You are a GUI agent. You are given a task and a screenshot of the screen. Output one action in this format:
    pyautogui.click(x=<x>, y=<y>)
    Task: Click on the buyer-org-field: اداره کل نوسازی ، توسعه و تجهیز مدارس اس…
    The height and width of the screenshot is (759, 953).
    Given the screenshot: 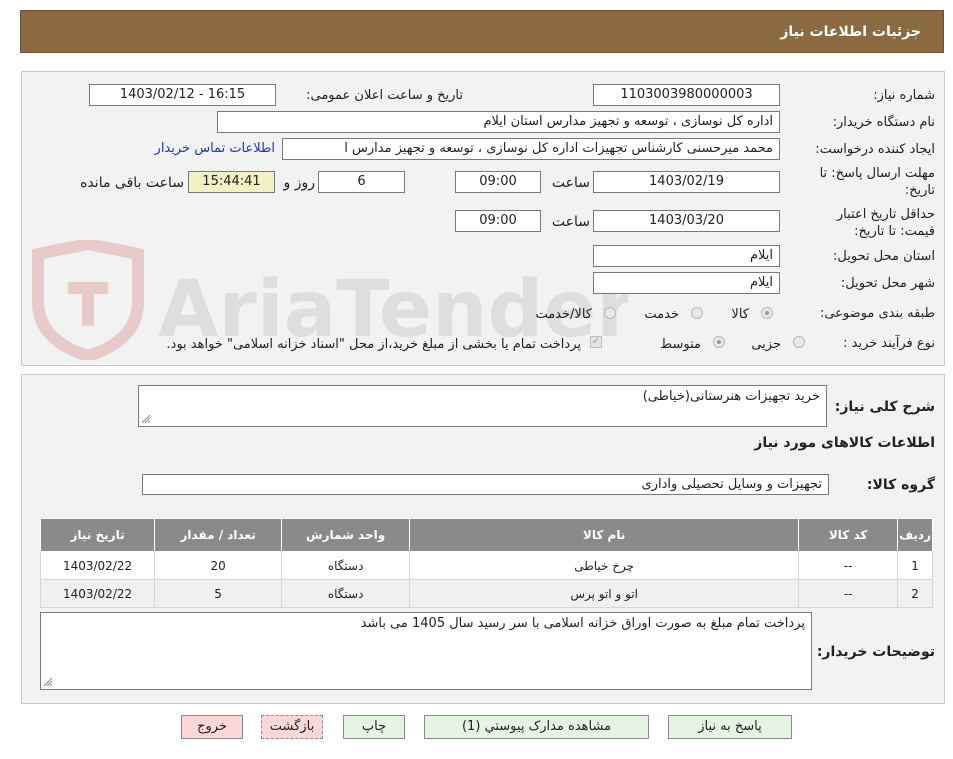 What is the action you would take?
    pyautogui.click(x=498, y=122)
    